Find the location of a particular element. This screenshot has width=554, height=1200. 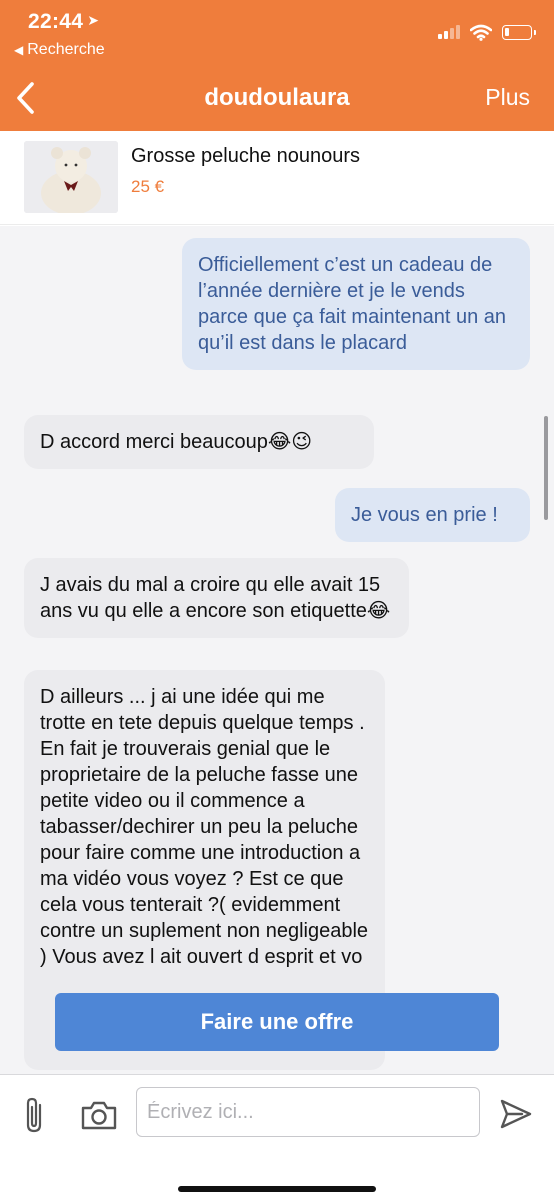

message-text: Je vous en prie ! is located at coordinates (424, 515).